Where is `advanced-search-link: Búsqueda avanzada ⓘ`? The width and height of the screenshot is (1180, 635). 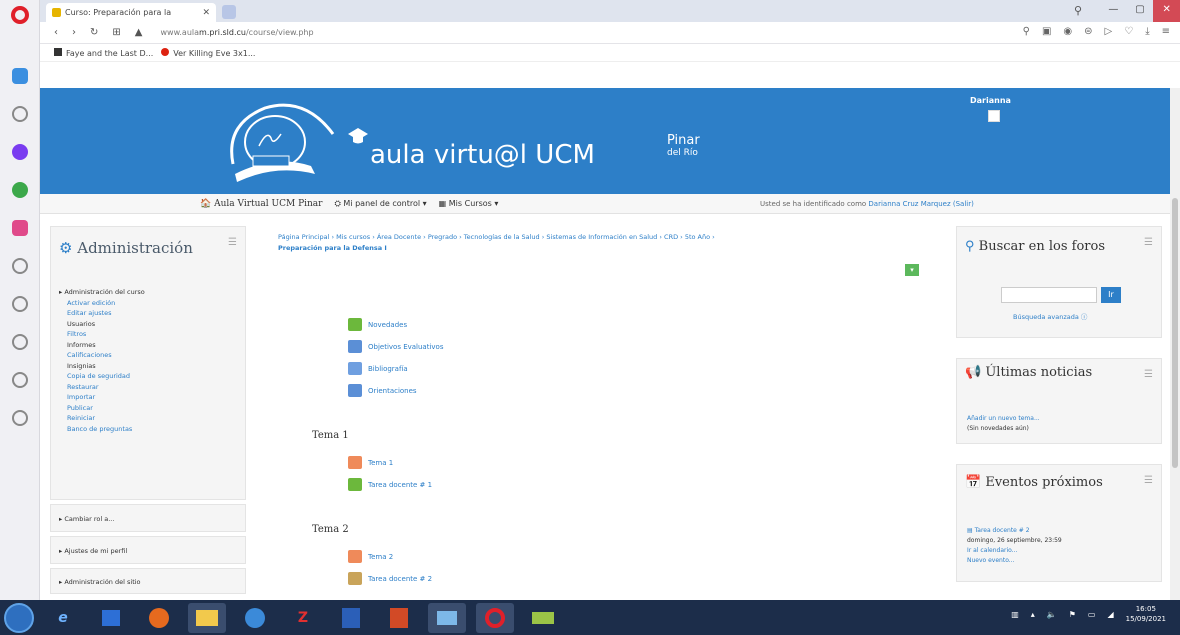 advanced-search-link: Búsqueda avanzada ⓘ is located at coordinates (1050, 316).